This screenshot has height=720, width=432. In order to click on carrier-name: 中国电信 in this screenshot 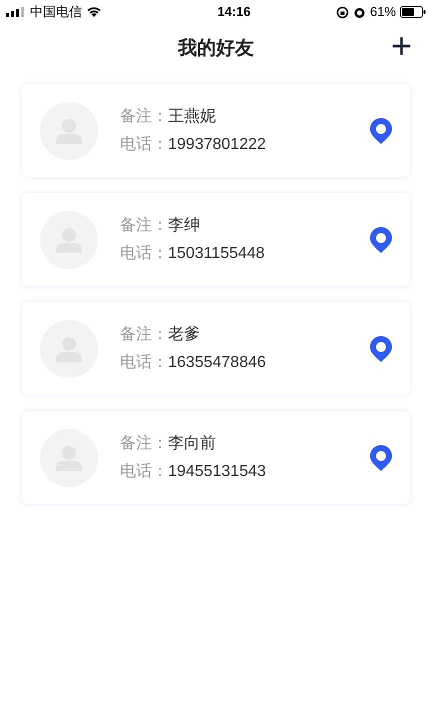, I will do `click(56, 12)`.